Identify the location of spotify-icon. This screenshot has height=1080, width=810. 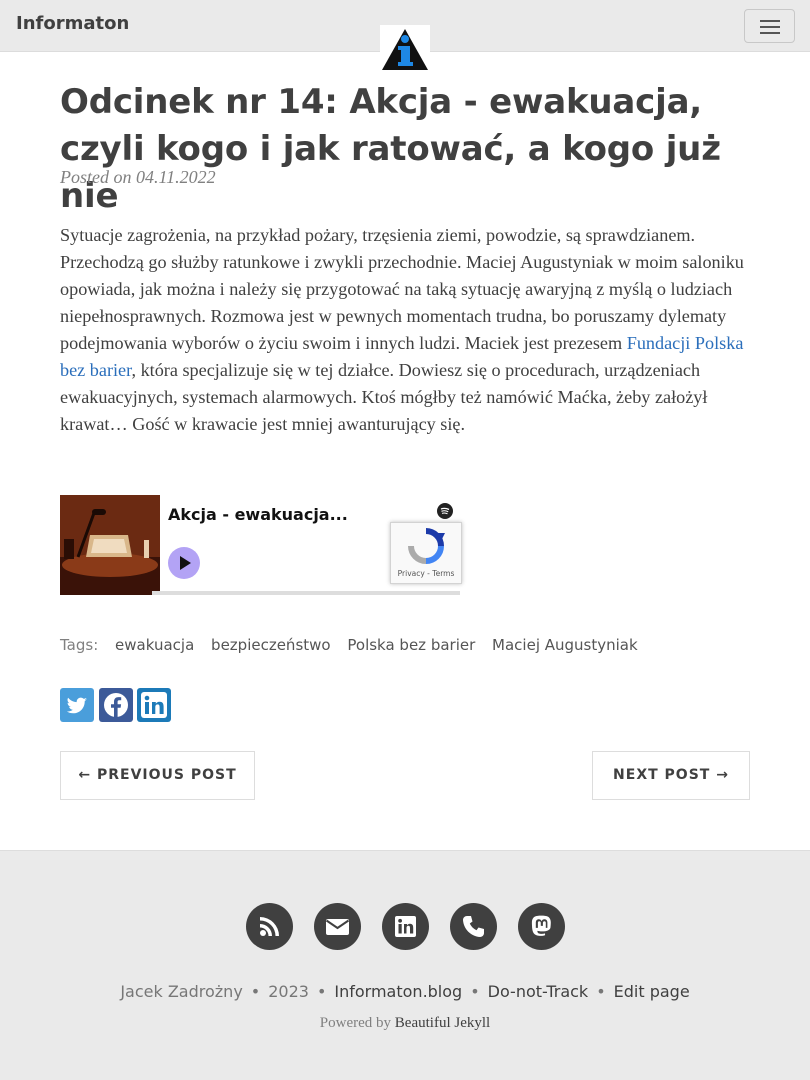
(445, 511).